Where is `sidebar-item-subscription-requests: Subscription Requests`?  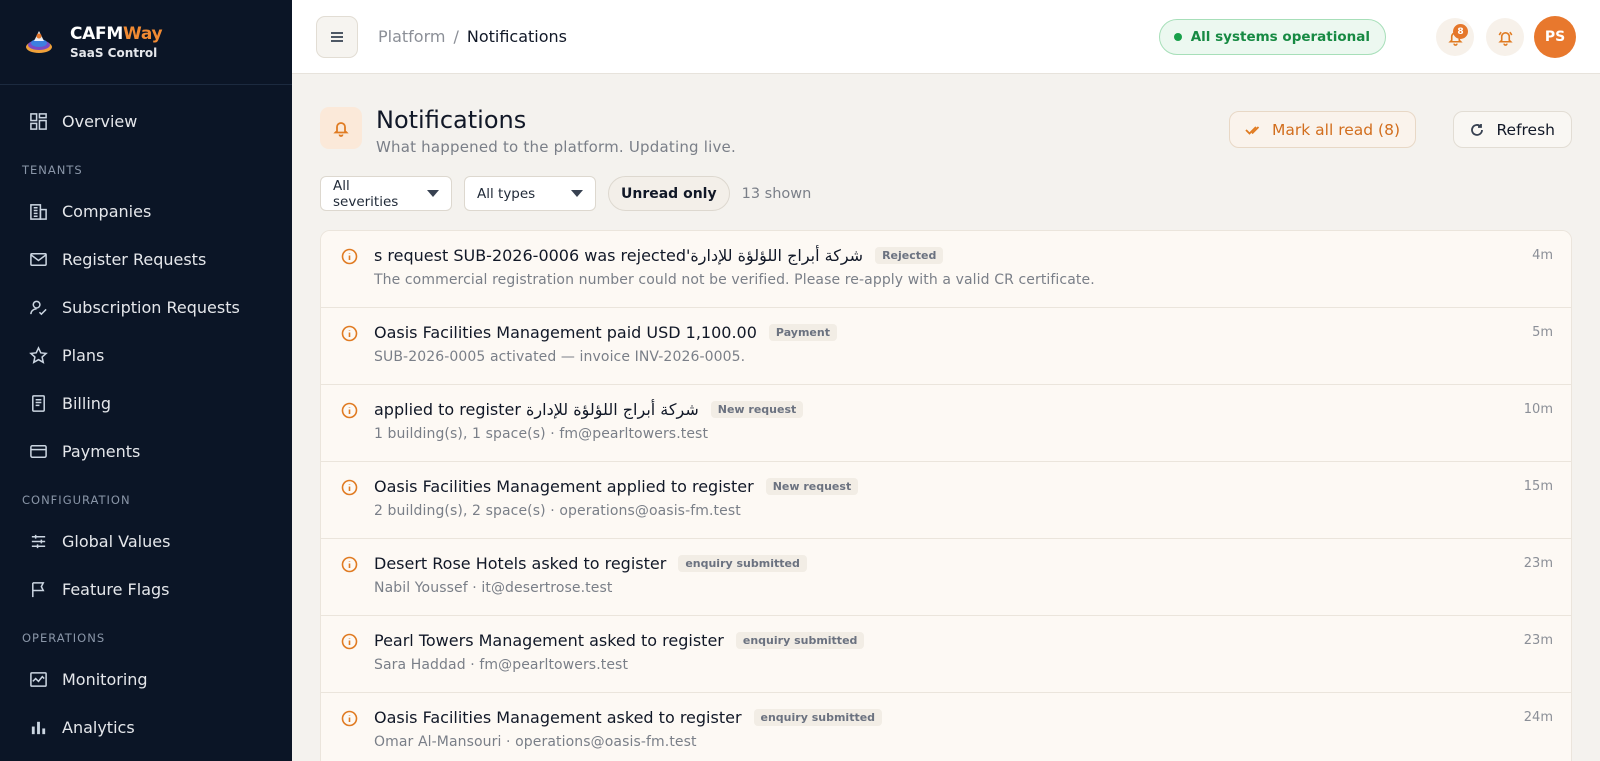 sidebar-item-subscription-requests: Subscription Requests is located at coordinates (146, 307).